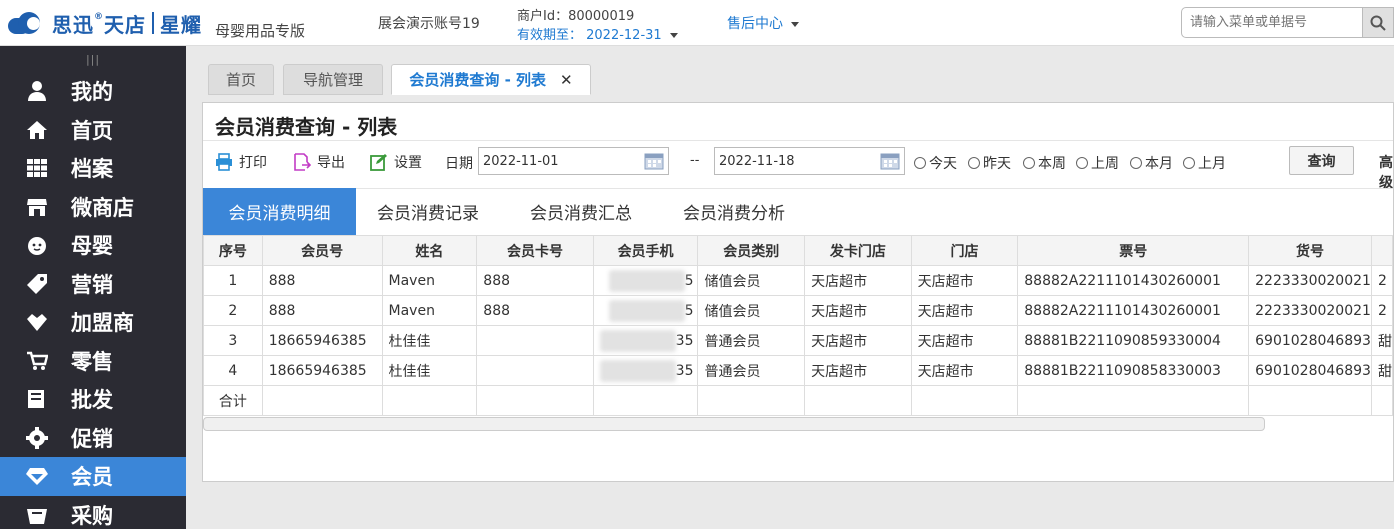 This screenshot has height=529, width=1394. I want to click on search-icon, so click(1378, 23).